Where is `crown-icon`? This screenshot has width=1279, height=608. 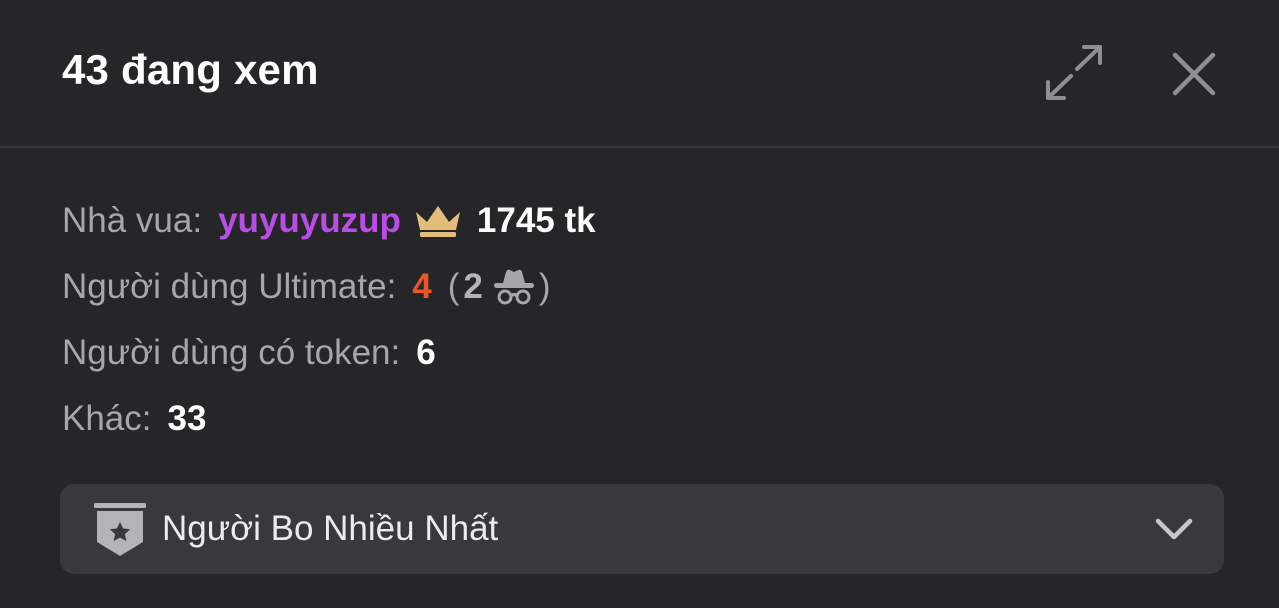 crown-icon is located at coordinates (437, 221).